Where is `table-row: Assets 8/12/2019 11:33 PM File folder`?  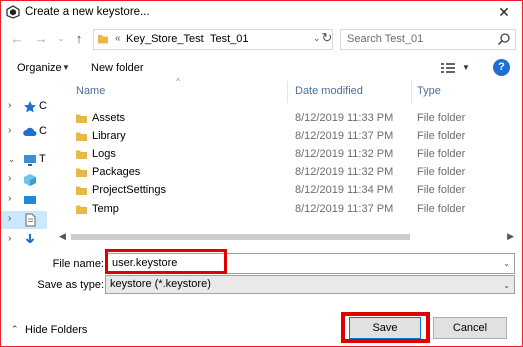
table-row: Assets 8/12/2019 11:33 PM File folder is located at coordinates (285, 119).